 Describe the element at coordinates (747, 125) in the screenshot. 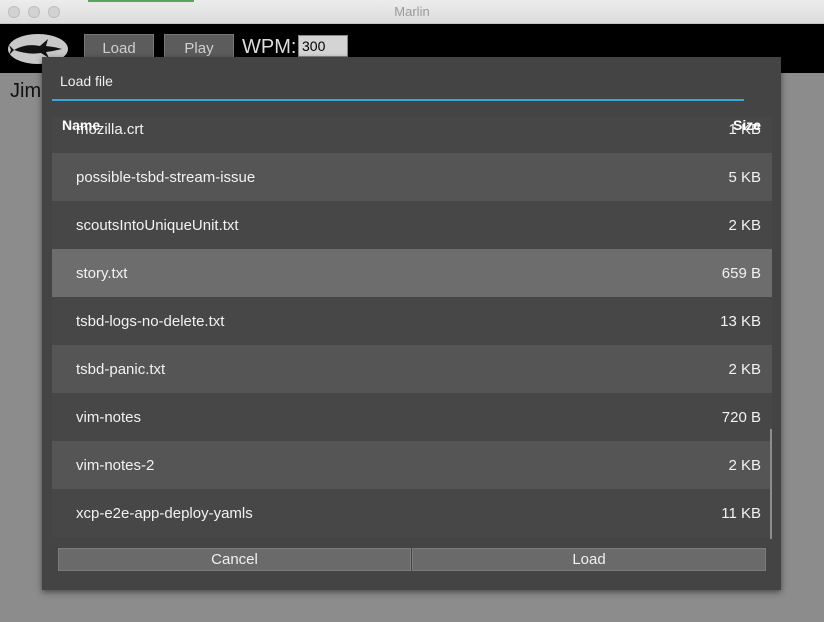

I see `size-column-header: Size` at that location.